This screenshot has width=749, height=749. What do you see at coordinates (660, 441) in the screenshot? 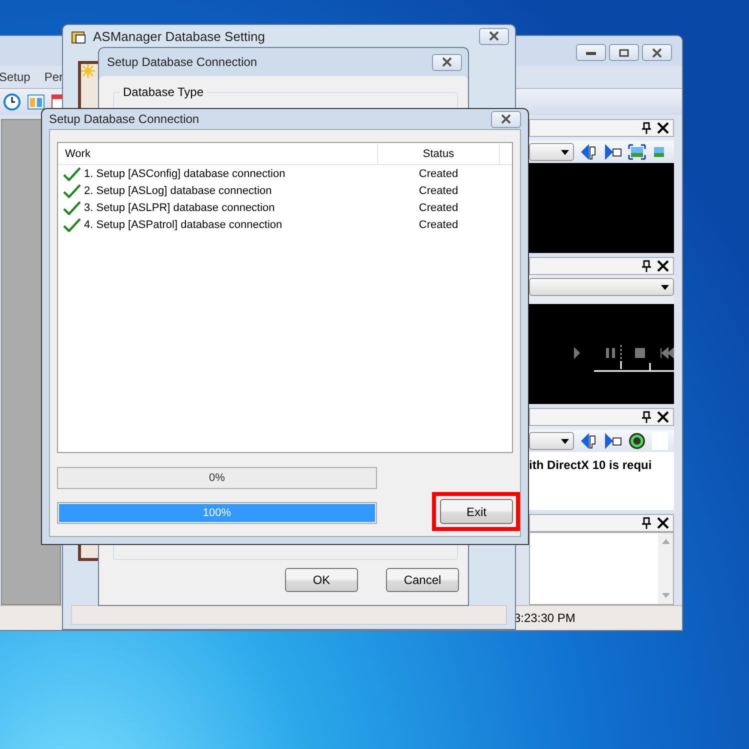
I see `input-field` at bounding box center [660, 441].